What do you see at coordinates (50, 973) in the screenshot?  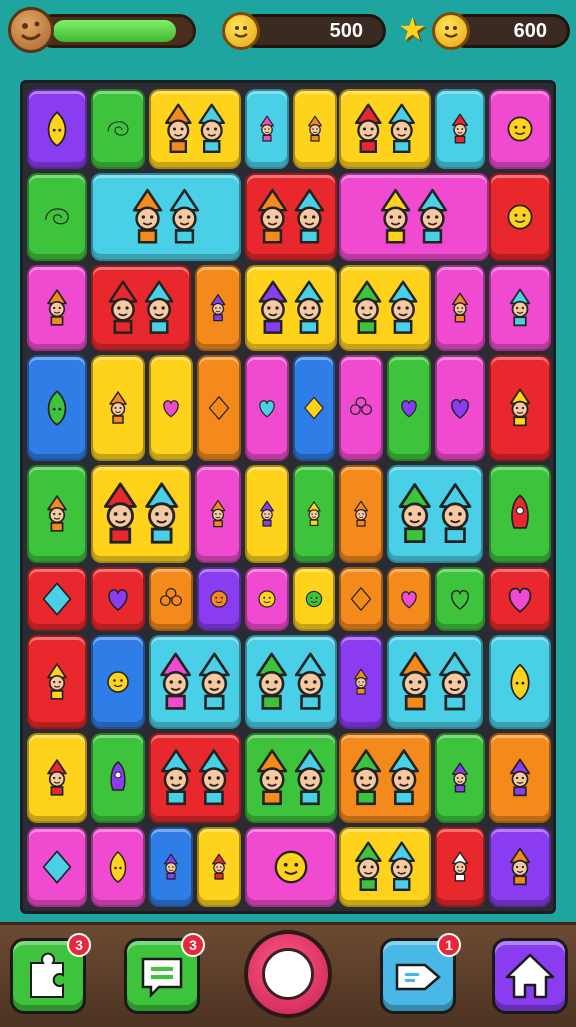 I see `puzzle-button: 3` at bounding box center [50, 973].